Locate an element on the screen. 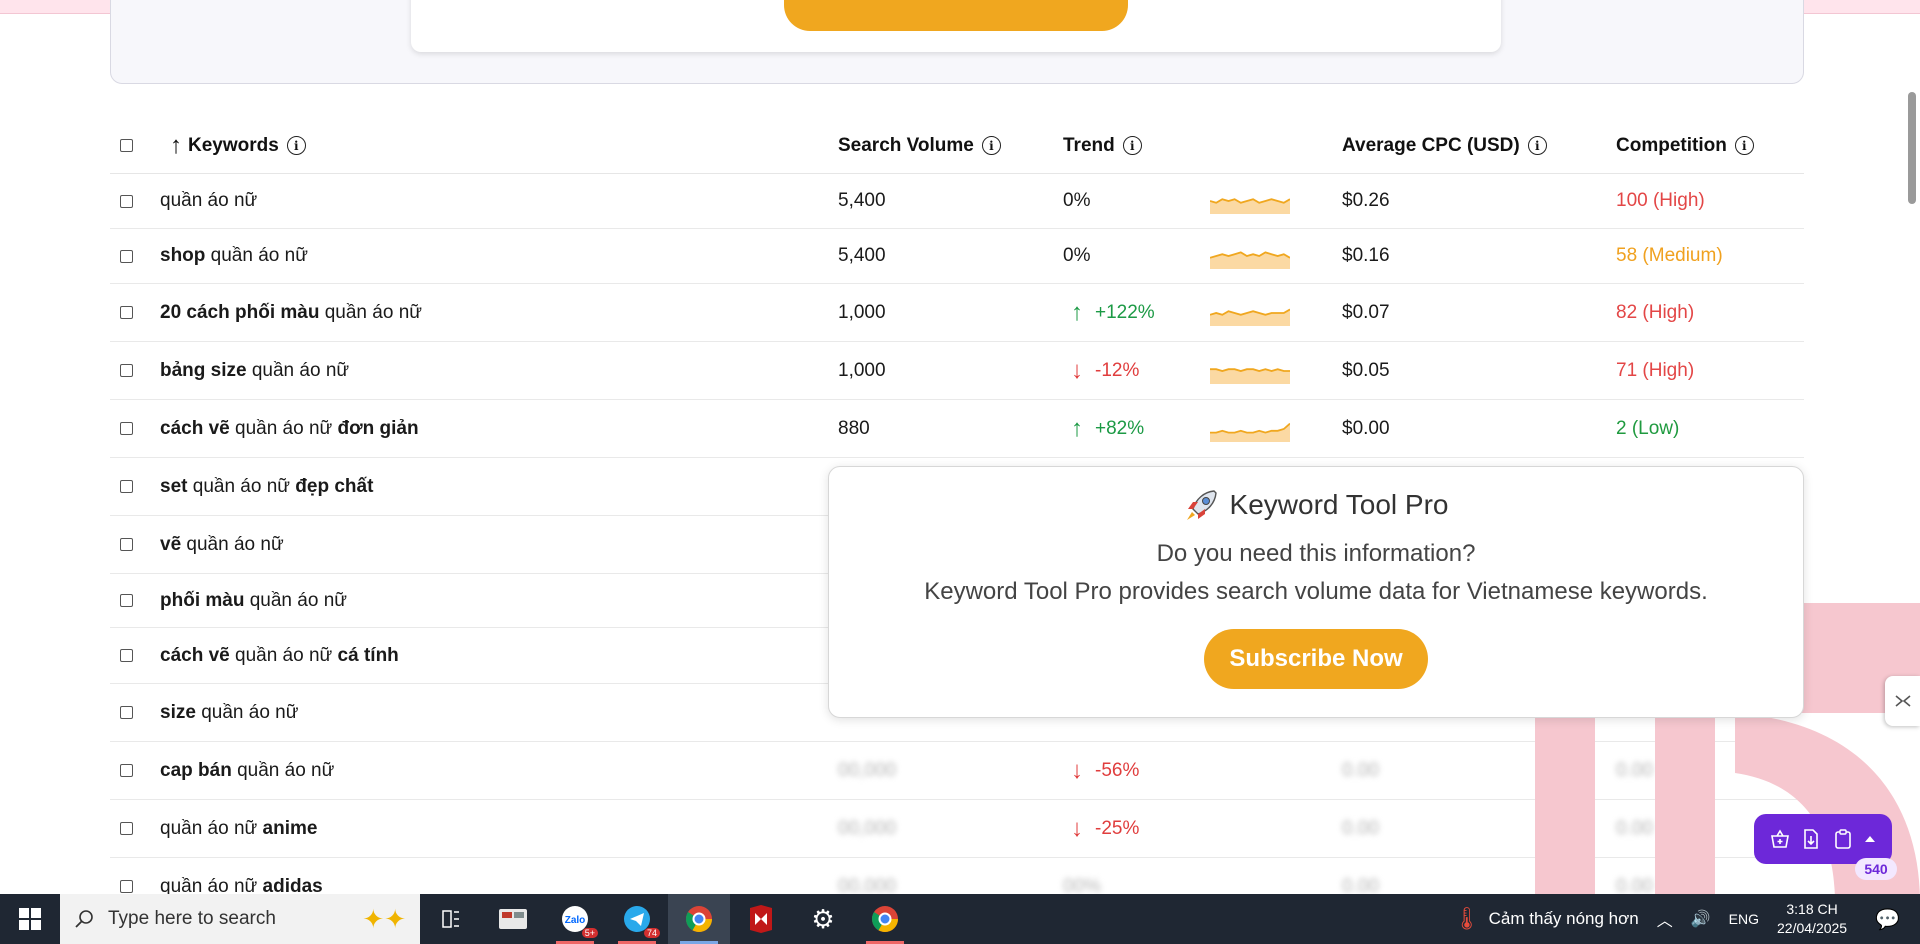 This screenshot has height=944, width=1920. header-search-volume: Search Volume i is located at coordinates (938, 145).